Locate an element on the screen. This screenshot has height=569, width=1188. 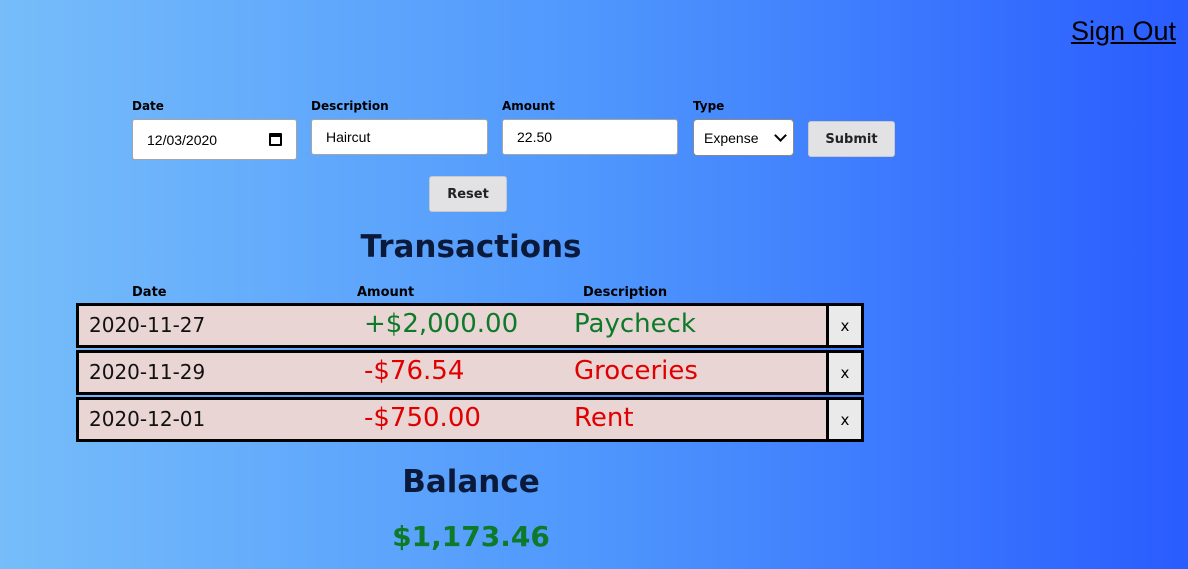
type-group: Type Expense is located at coordinates (743, 127).